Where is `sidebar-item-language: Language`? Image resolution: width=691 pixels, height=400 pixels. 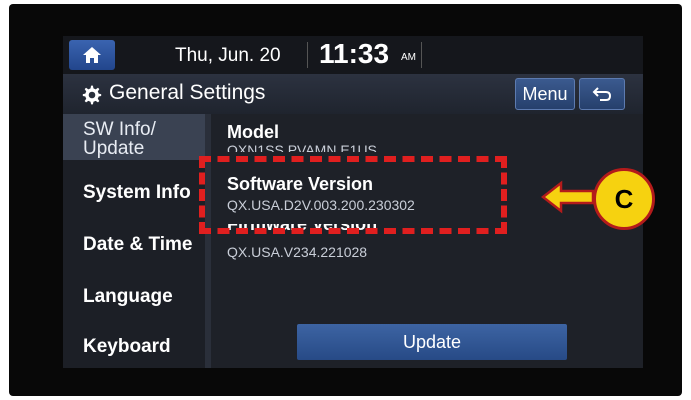 sidebar-item-language: Language is located at coordinates (134, 301).